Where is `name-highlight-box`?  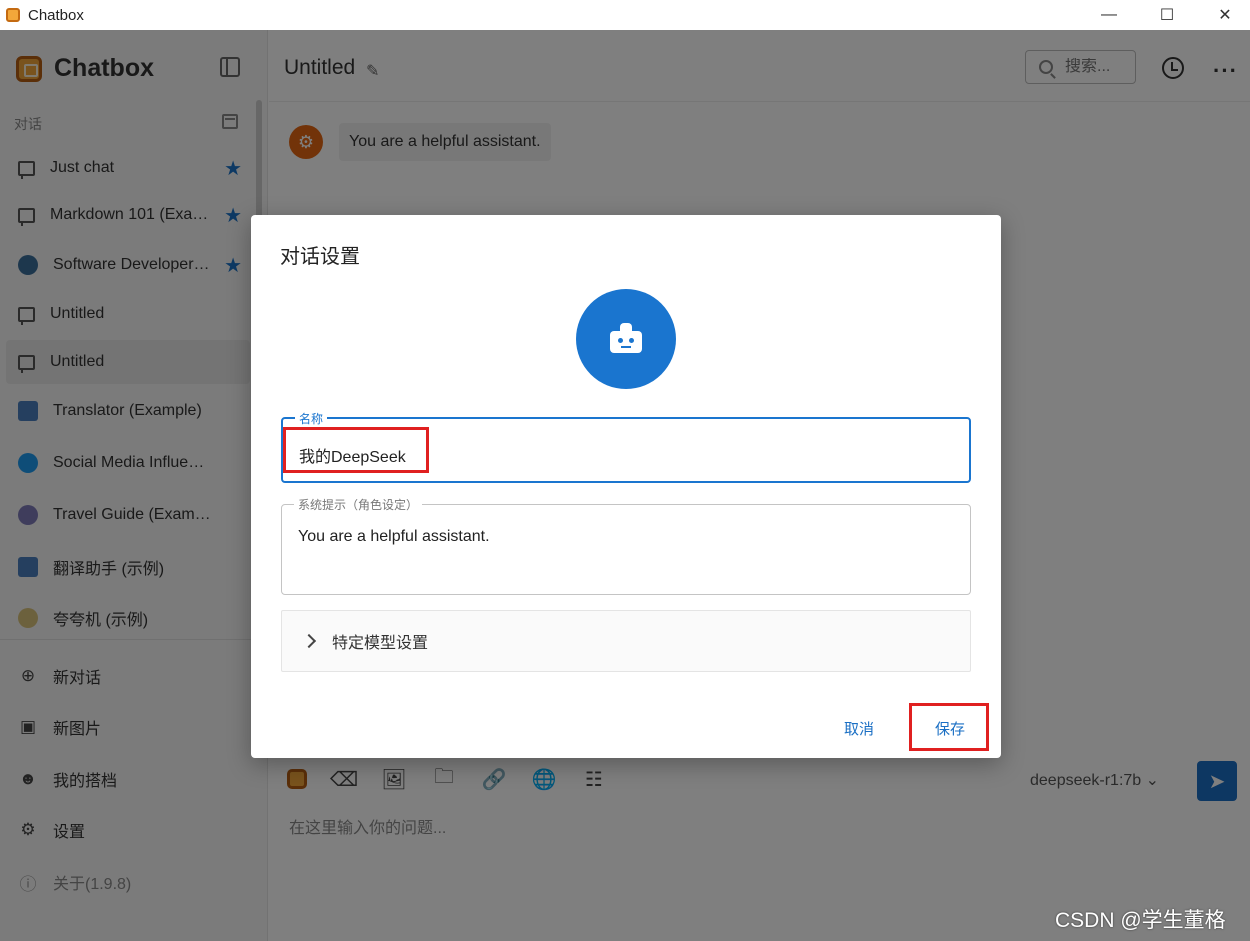
name-highlight-box is located at coordinates (356, 450).